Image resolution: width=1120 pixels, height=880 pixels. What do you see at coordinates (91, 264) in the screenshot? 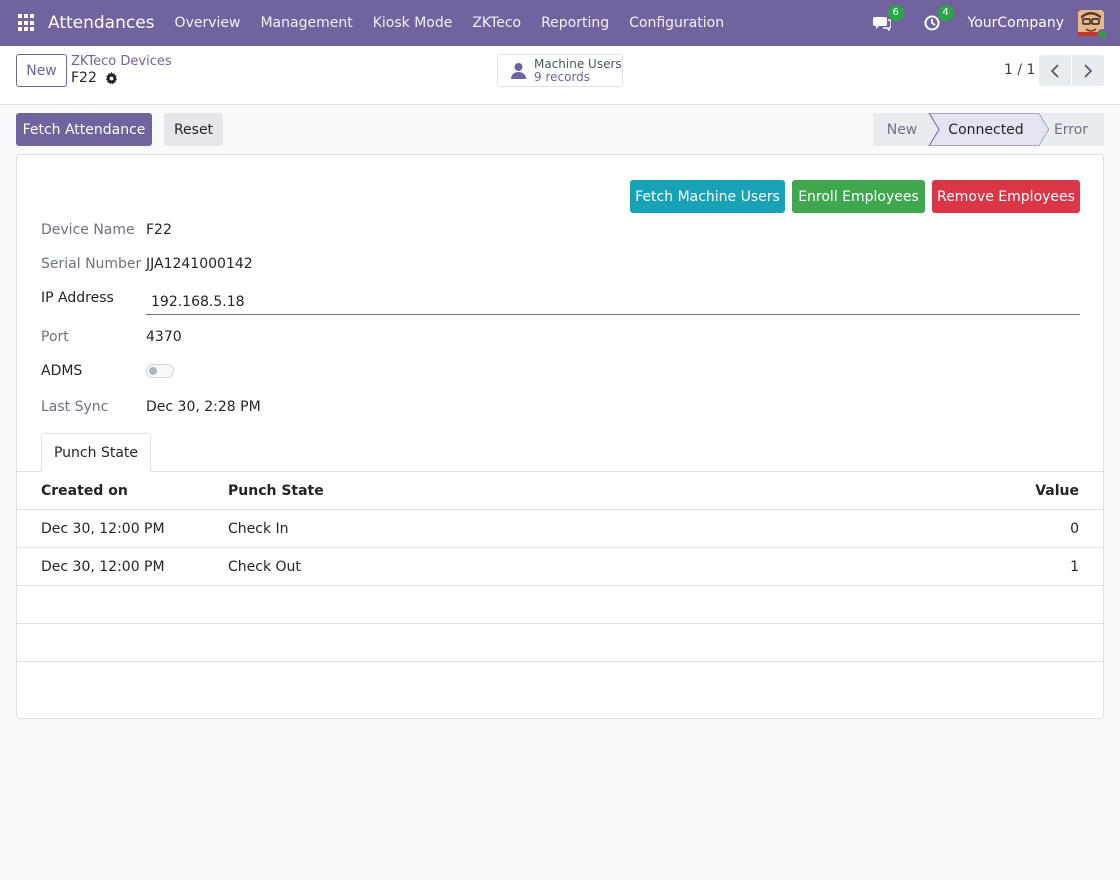
I see `serial-number-label: Serial Number` at bounding box center [91, 264].